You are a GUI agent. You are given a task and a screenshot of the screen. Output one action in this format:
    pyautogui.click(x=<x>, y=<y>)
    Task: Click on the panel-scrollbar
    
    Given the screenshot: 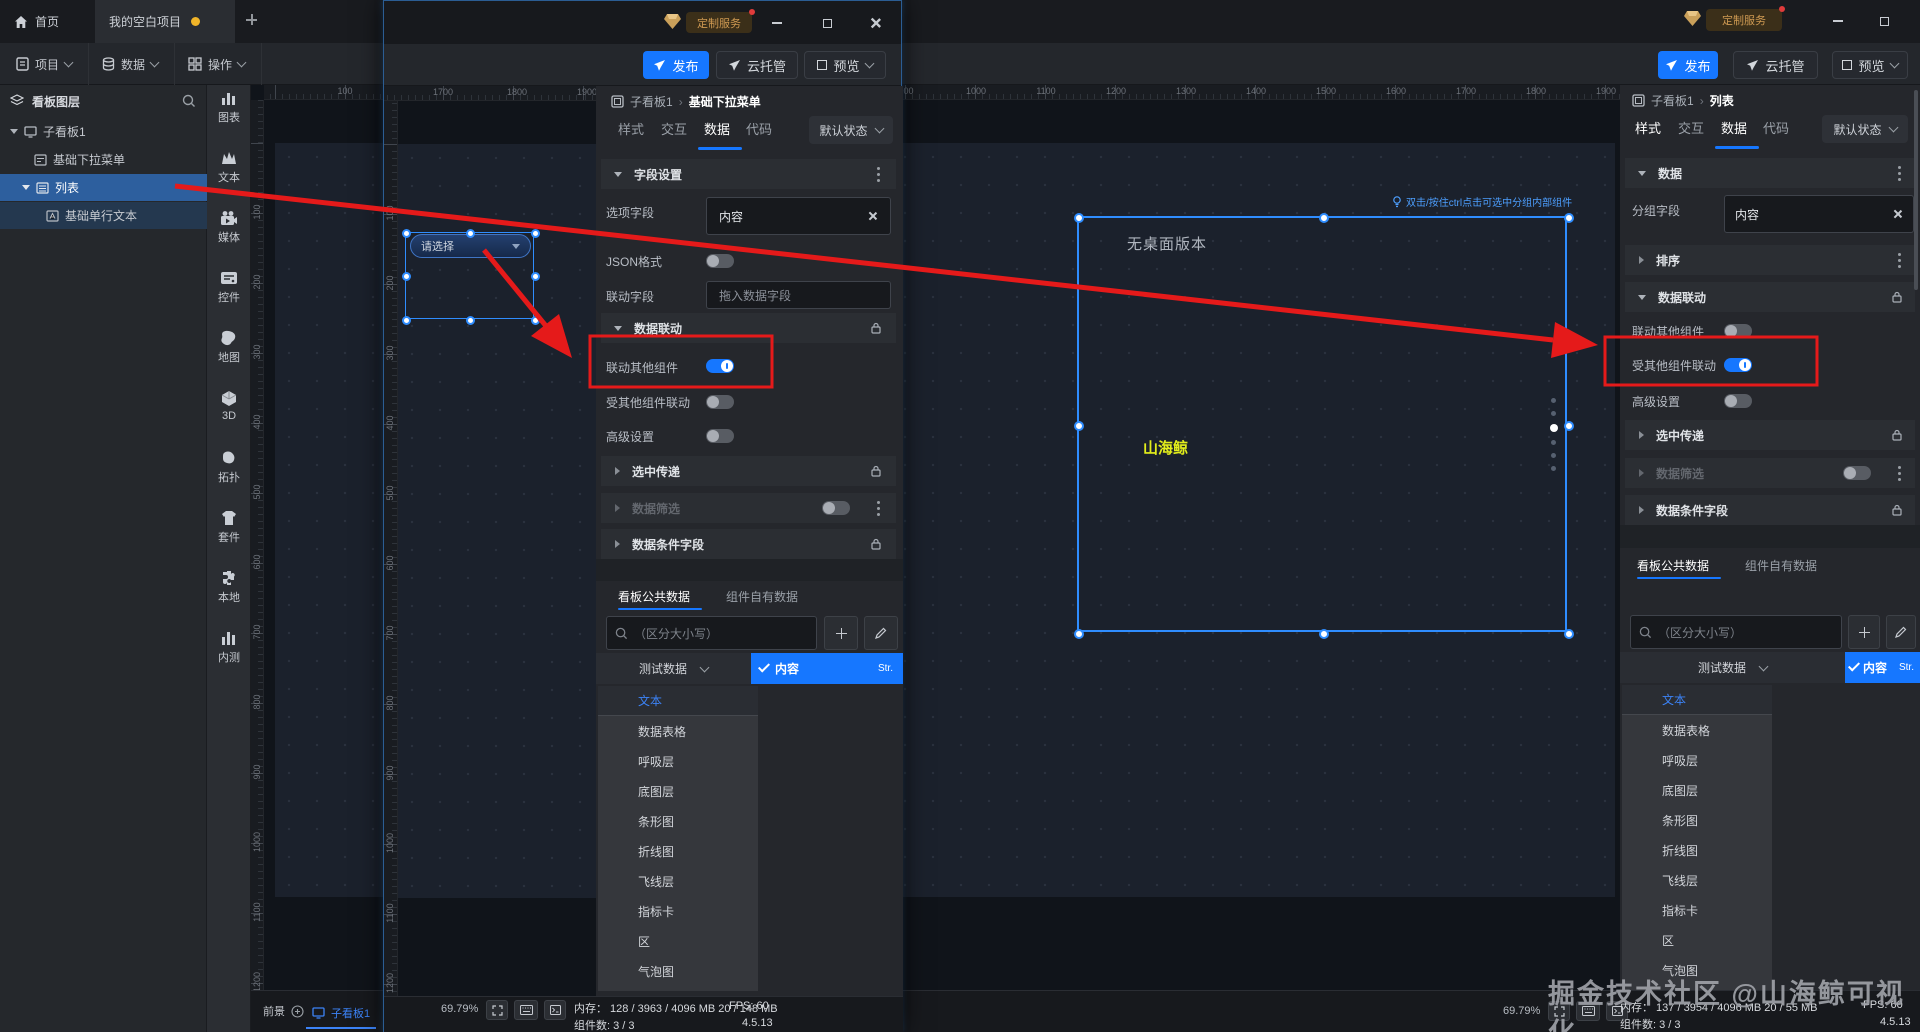 What is the action you would take?
    pyautogui.click(x=1916, y=190)
    